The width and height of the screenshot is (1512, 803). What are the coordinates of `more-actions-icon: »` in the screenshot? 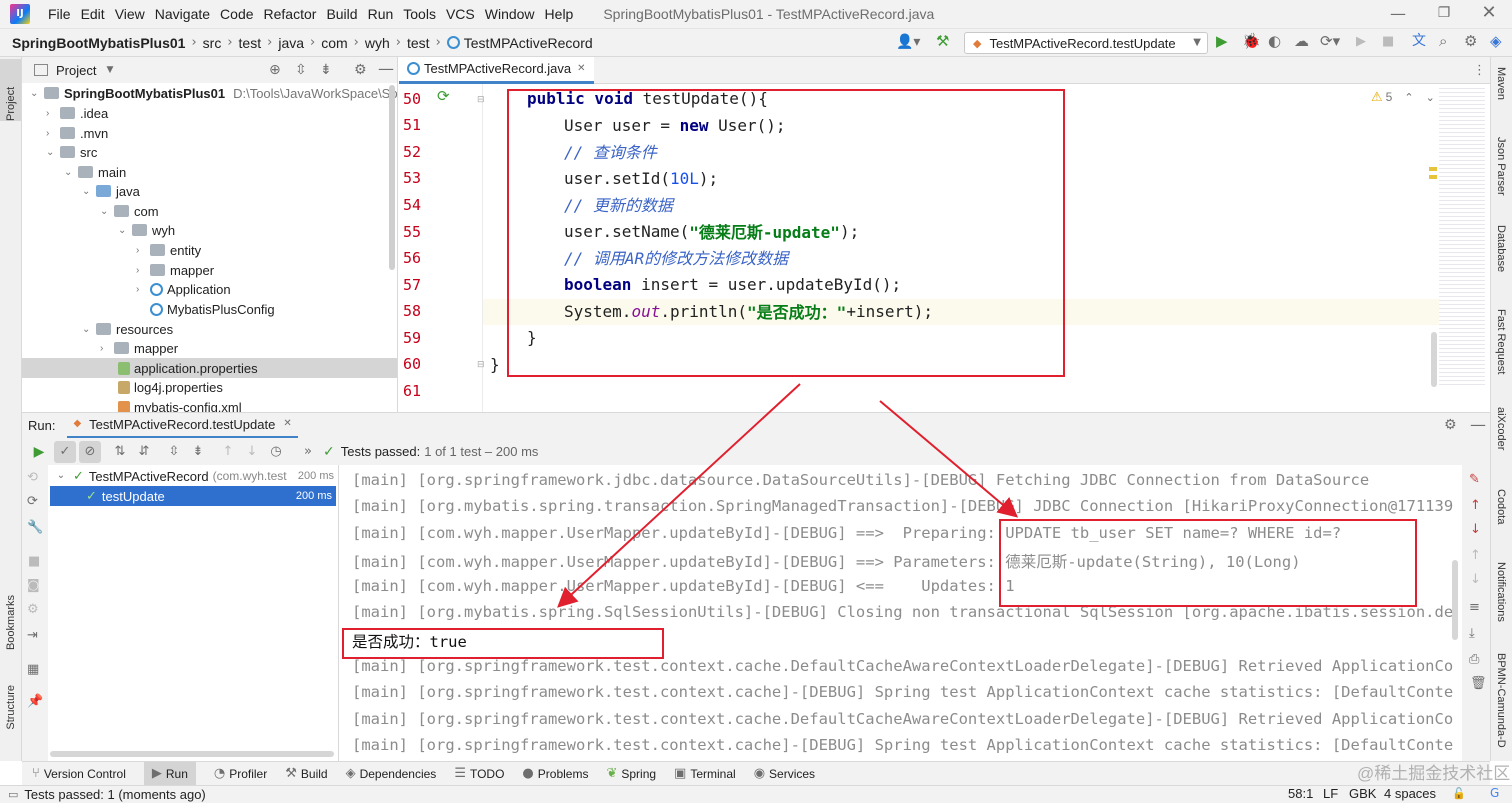 It's located at (308, 451).